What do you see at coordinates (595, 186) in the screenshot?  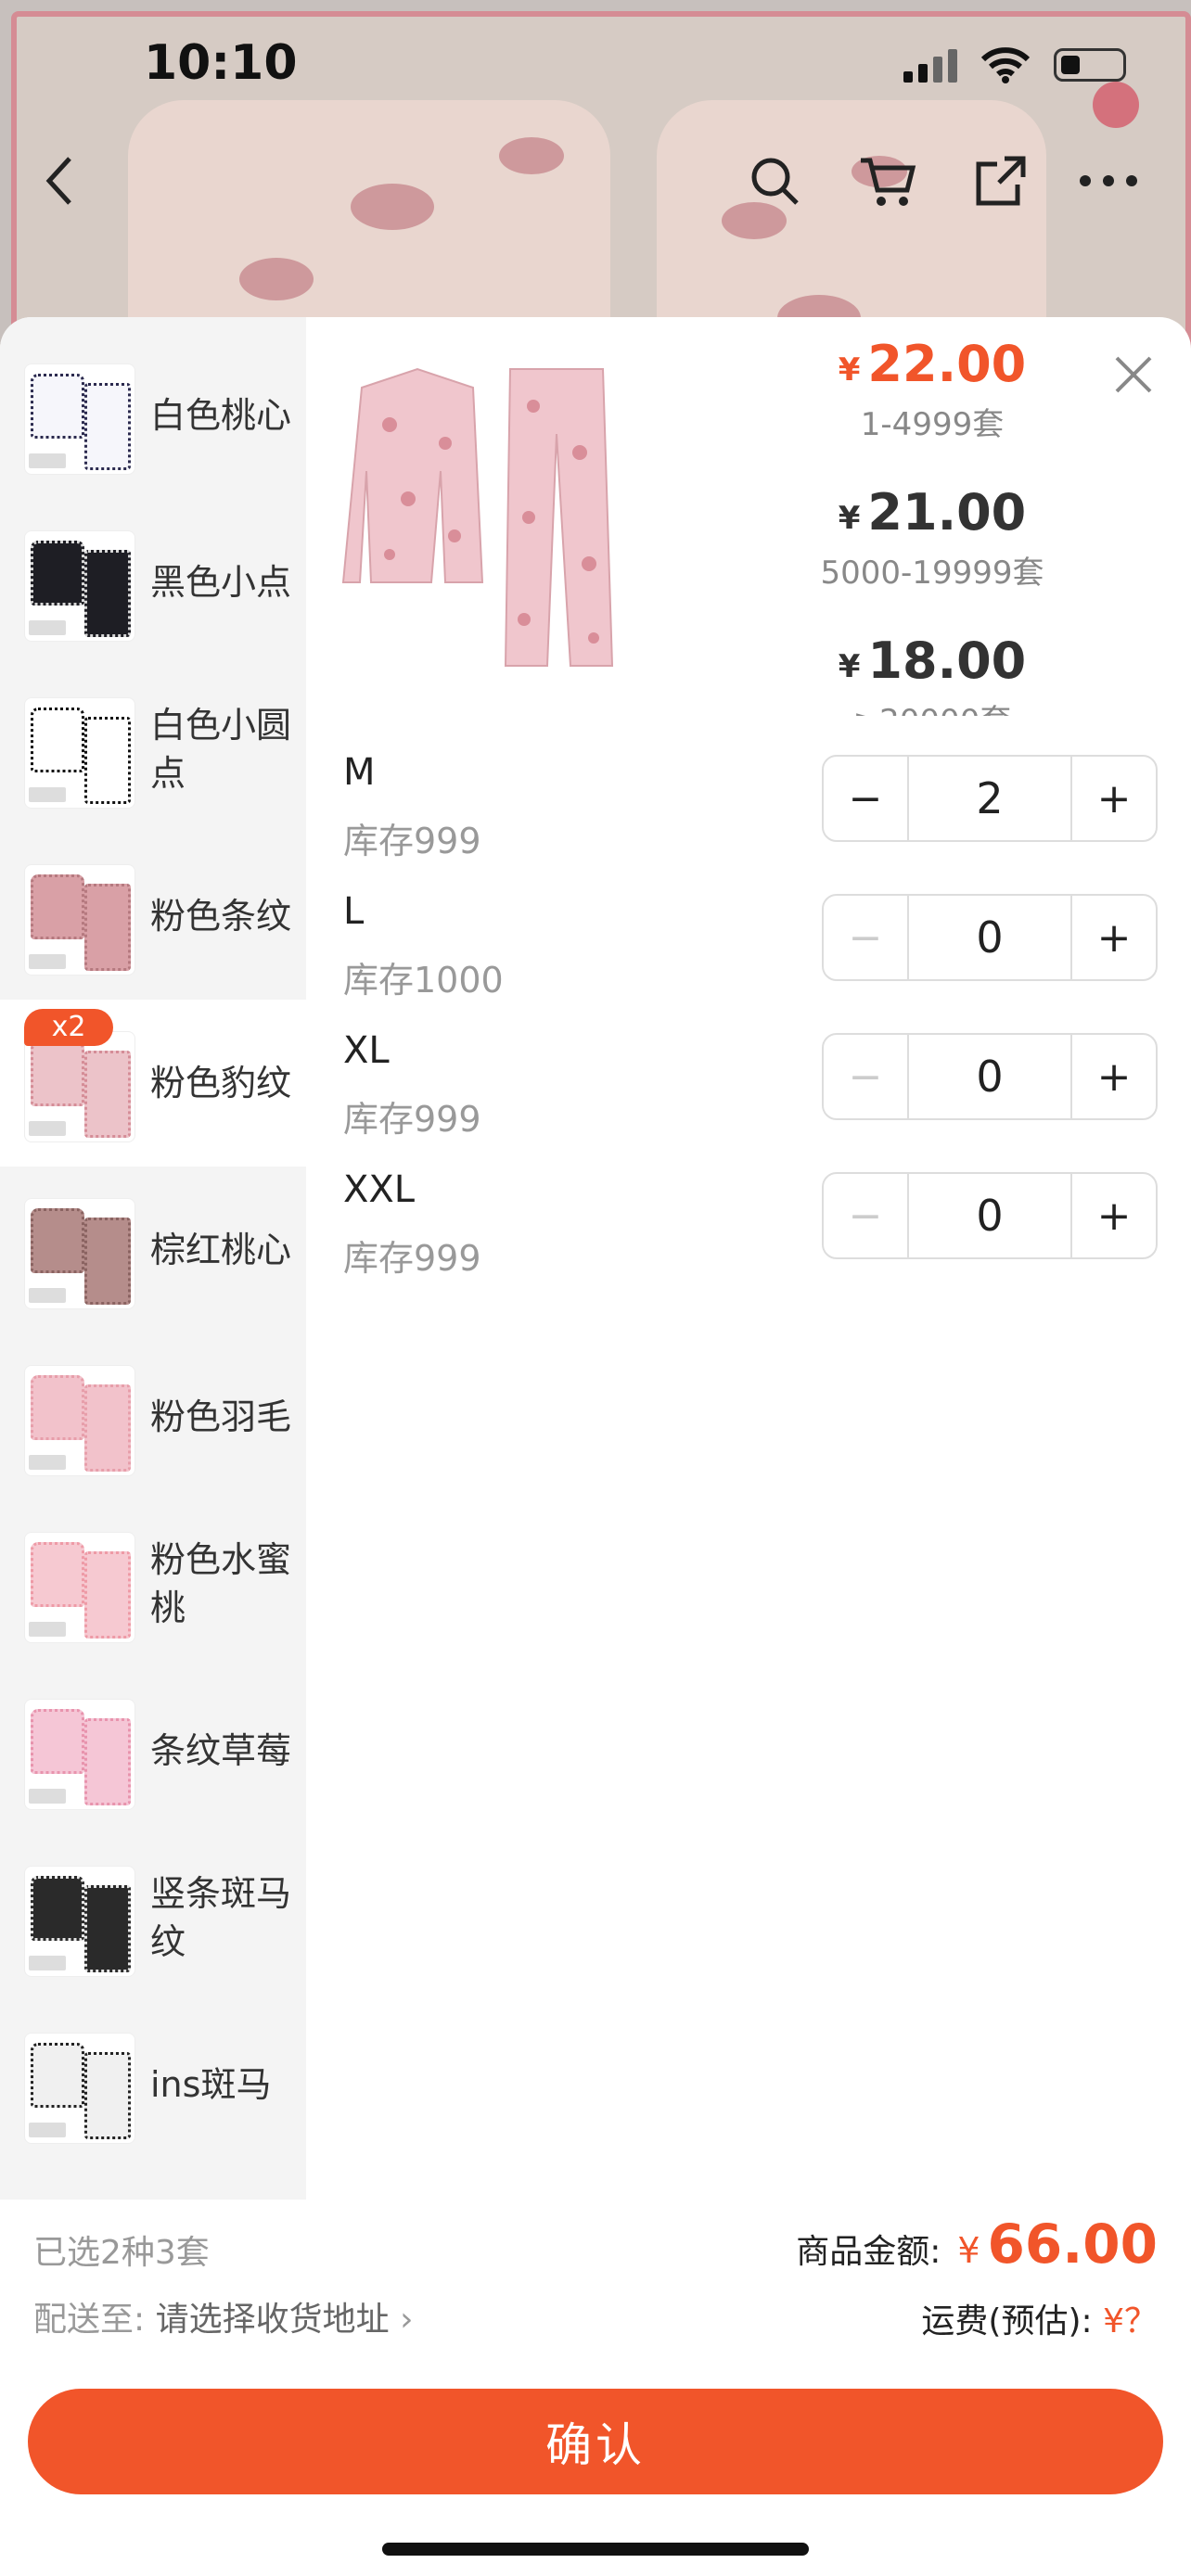 I see `background-product-page: 10:10` at bounding box center [595, 186].